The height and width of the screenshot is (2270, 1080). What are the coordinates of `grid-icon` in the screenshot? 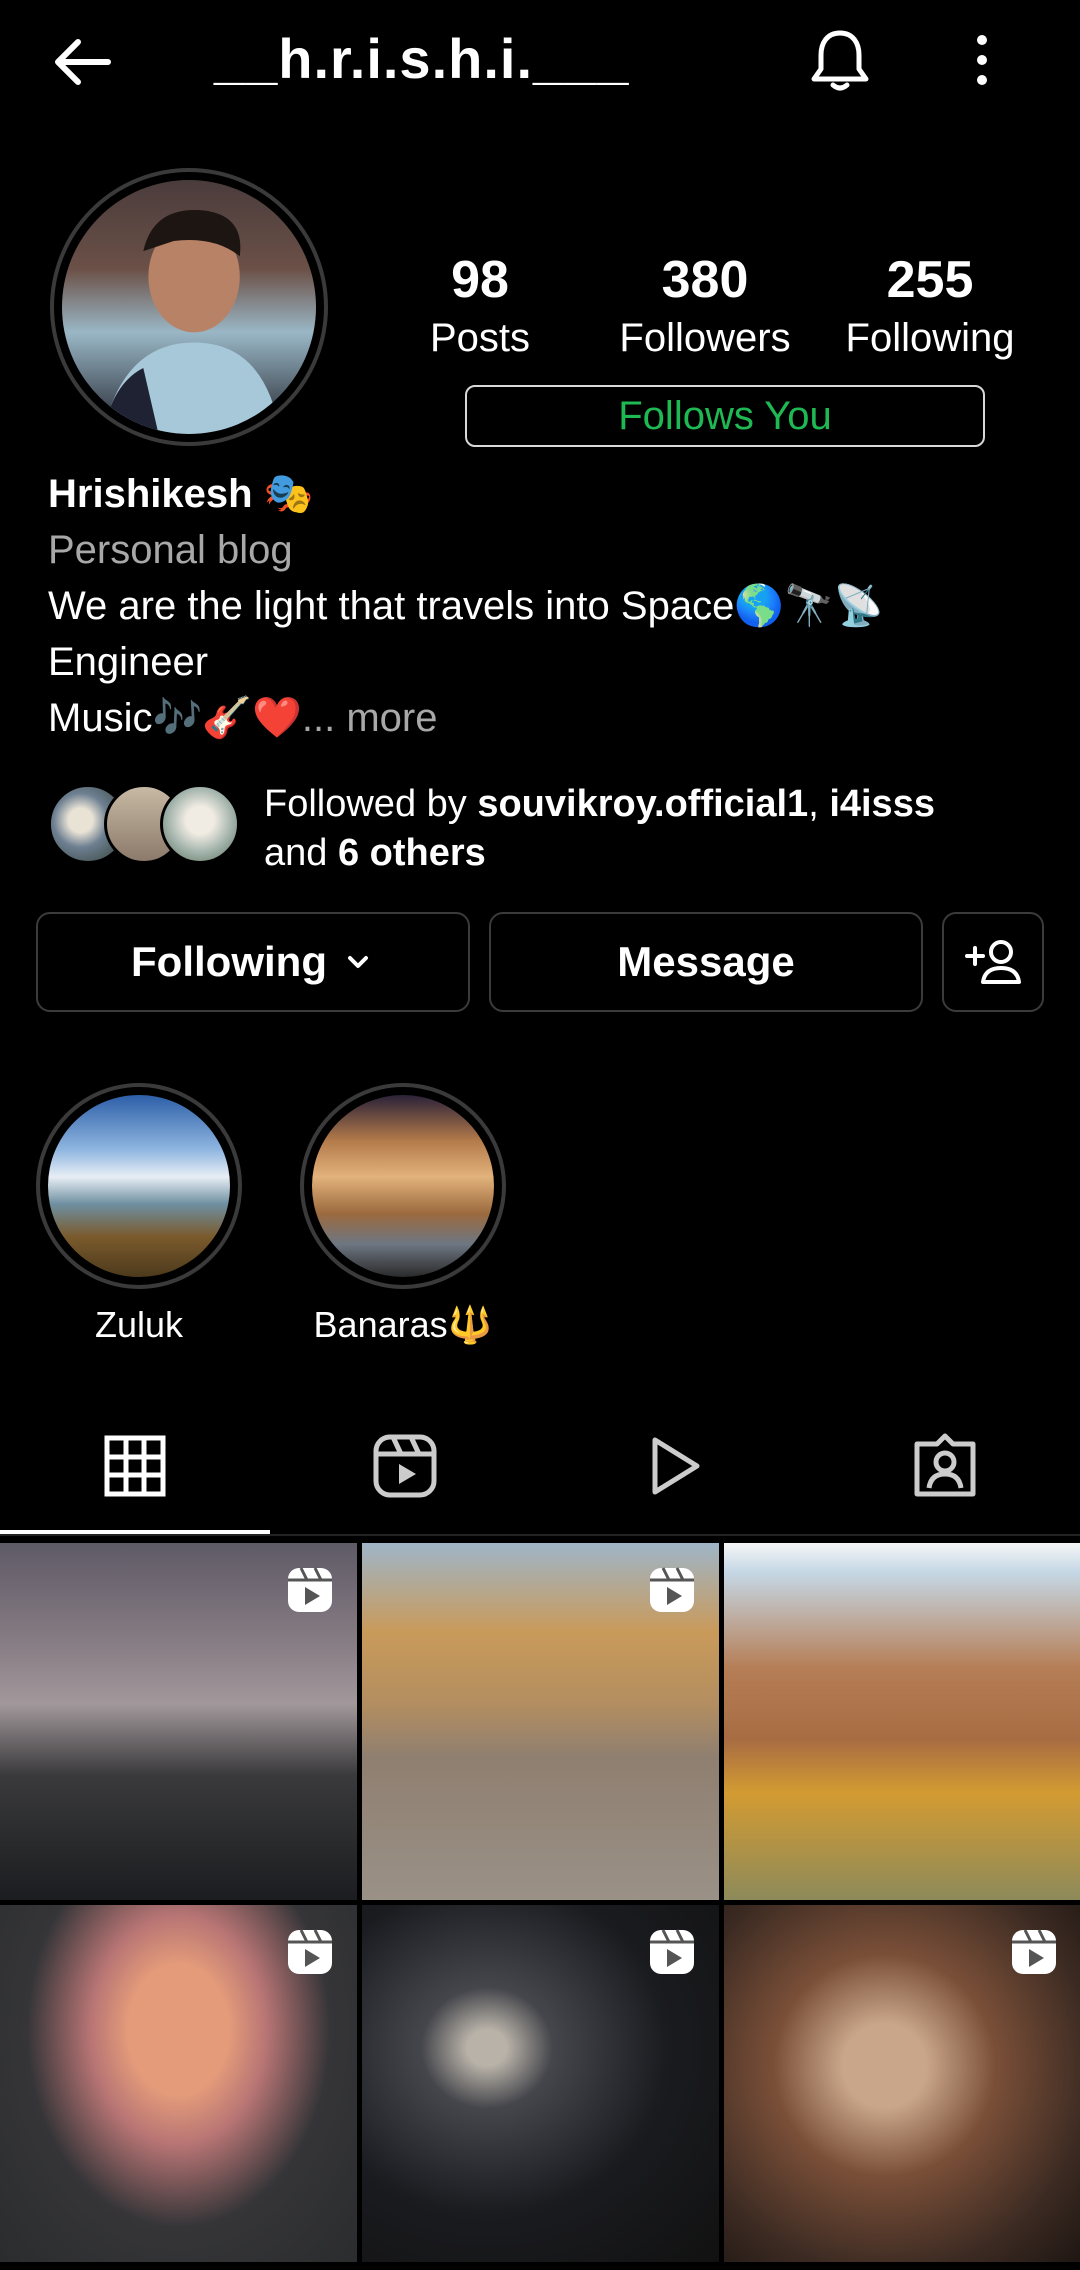 It's located at (135, 1466).